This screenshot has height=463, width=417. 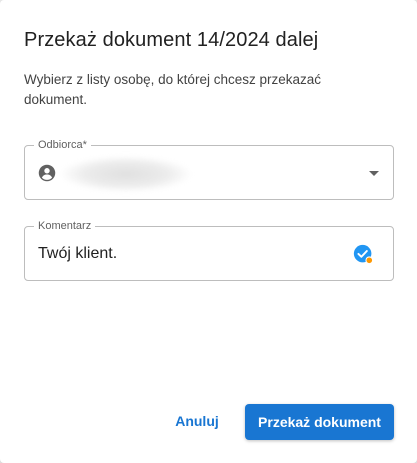 What do you see at coordinates (209, 169) in the screenshot?
I see `recipient-select: Odbiorca*` at bounding box center [209, 169].